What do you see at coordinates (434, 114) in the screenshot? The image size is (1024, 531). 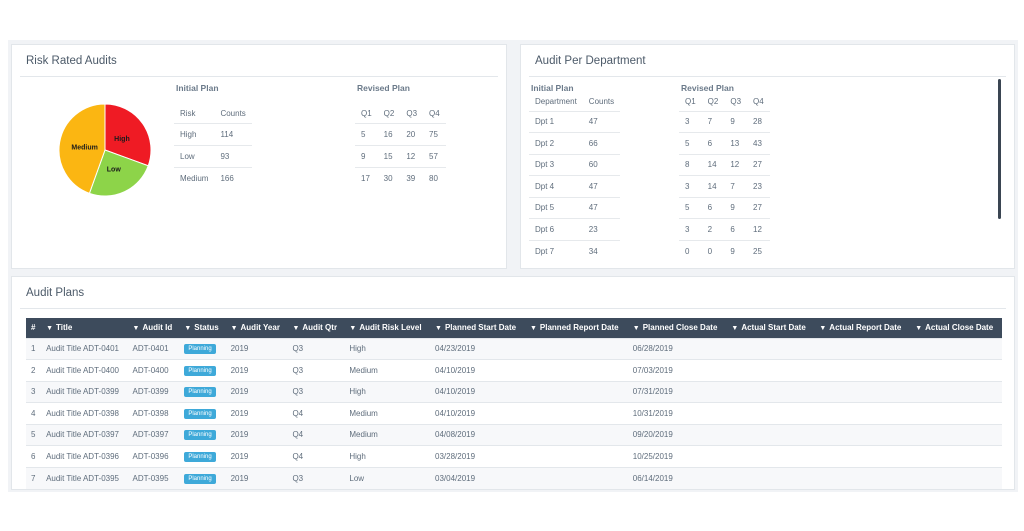 I see `column-header: Q4` at bounding box center [434, 114].